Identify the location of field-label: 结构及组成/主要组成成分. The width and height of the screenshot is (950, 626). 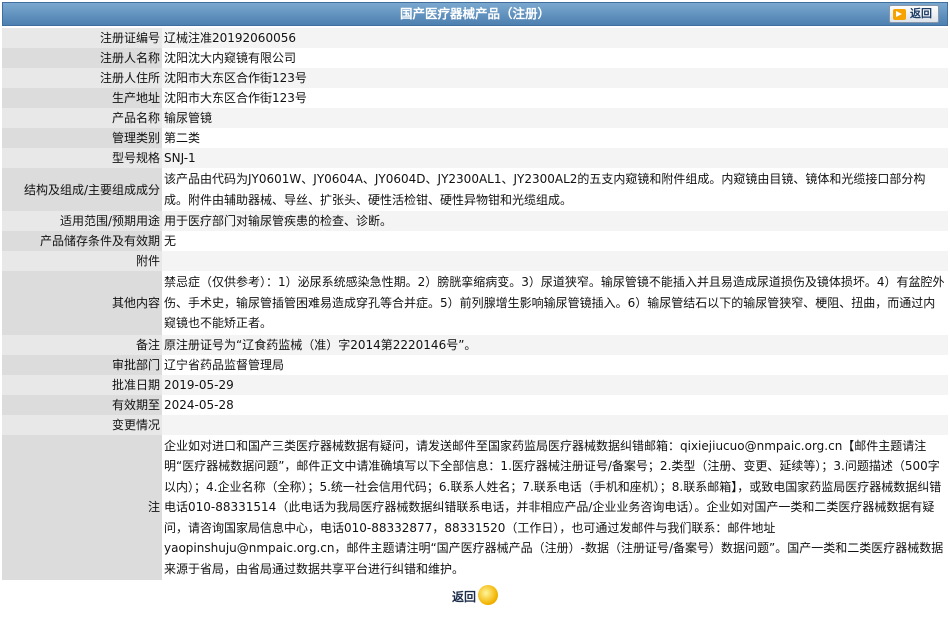
(82, 189).